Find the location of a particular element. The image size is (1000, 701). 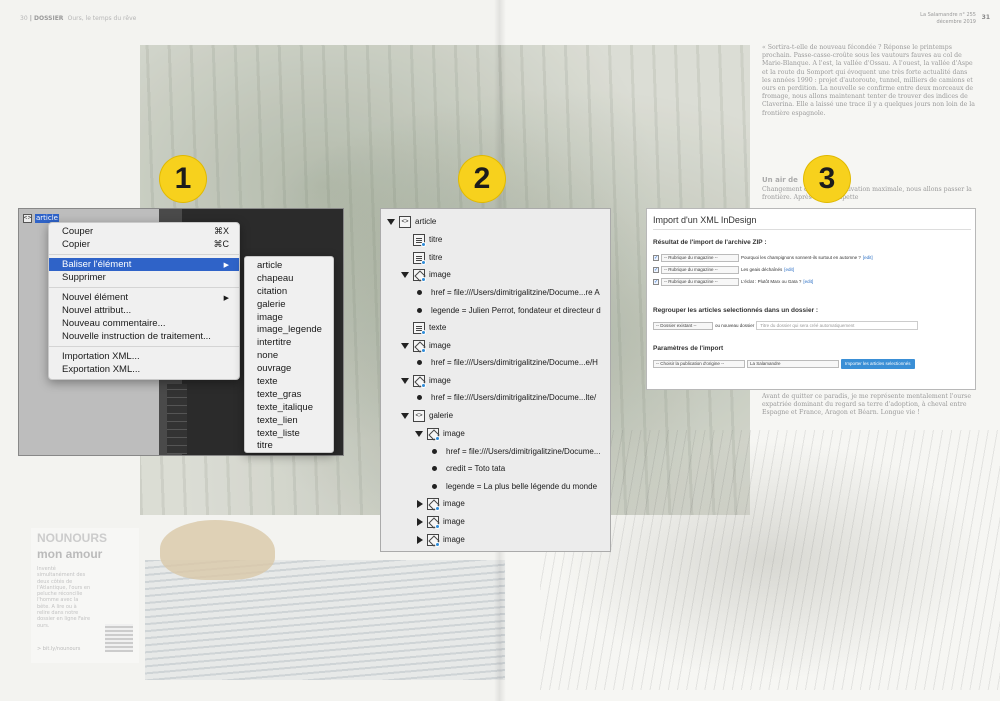

menu-separator is located at coordinates (144, 346).